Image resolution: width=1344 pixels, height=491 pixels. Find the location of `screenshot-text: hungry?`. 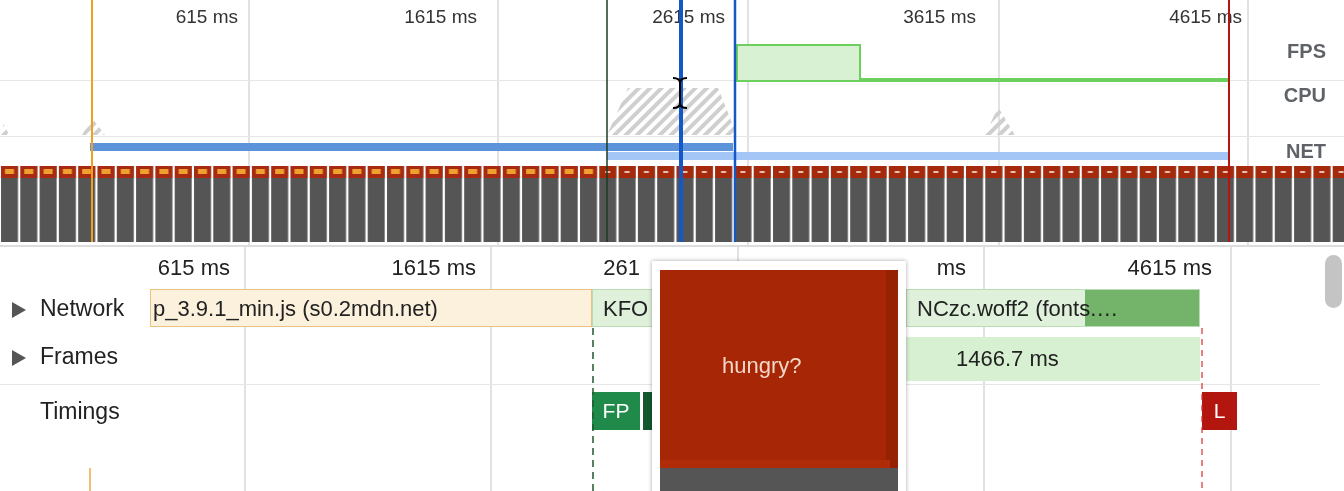

screenshot-text: hungry? is located at coordinates (762, 366).